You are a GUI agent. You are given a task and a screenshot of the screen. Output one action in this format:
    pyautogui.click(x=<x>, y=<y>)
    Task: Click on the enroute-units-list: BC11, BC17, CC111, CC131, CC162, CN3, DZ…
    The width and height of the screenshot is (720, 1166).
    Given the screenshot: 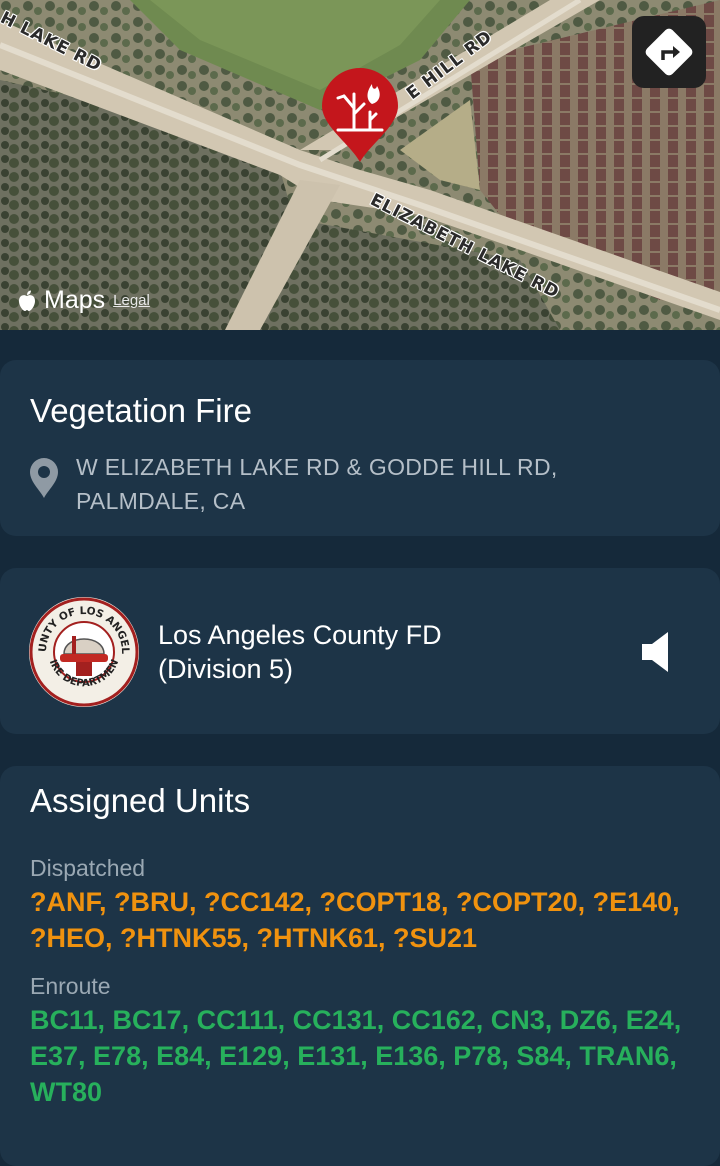 What is the action you would take?
    pyautogui.click(x=356, y=1056)
    